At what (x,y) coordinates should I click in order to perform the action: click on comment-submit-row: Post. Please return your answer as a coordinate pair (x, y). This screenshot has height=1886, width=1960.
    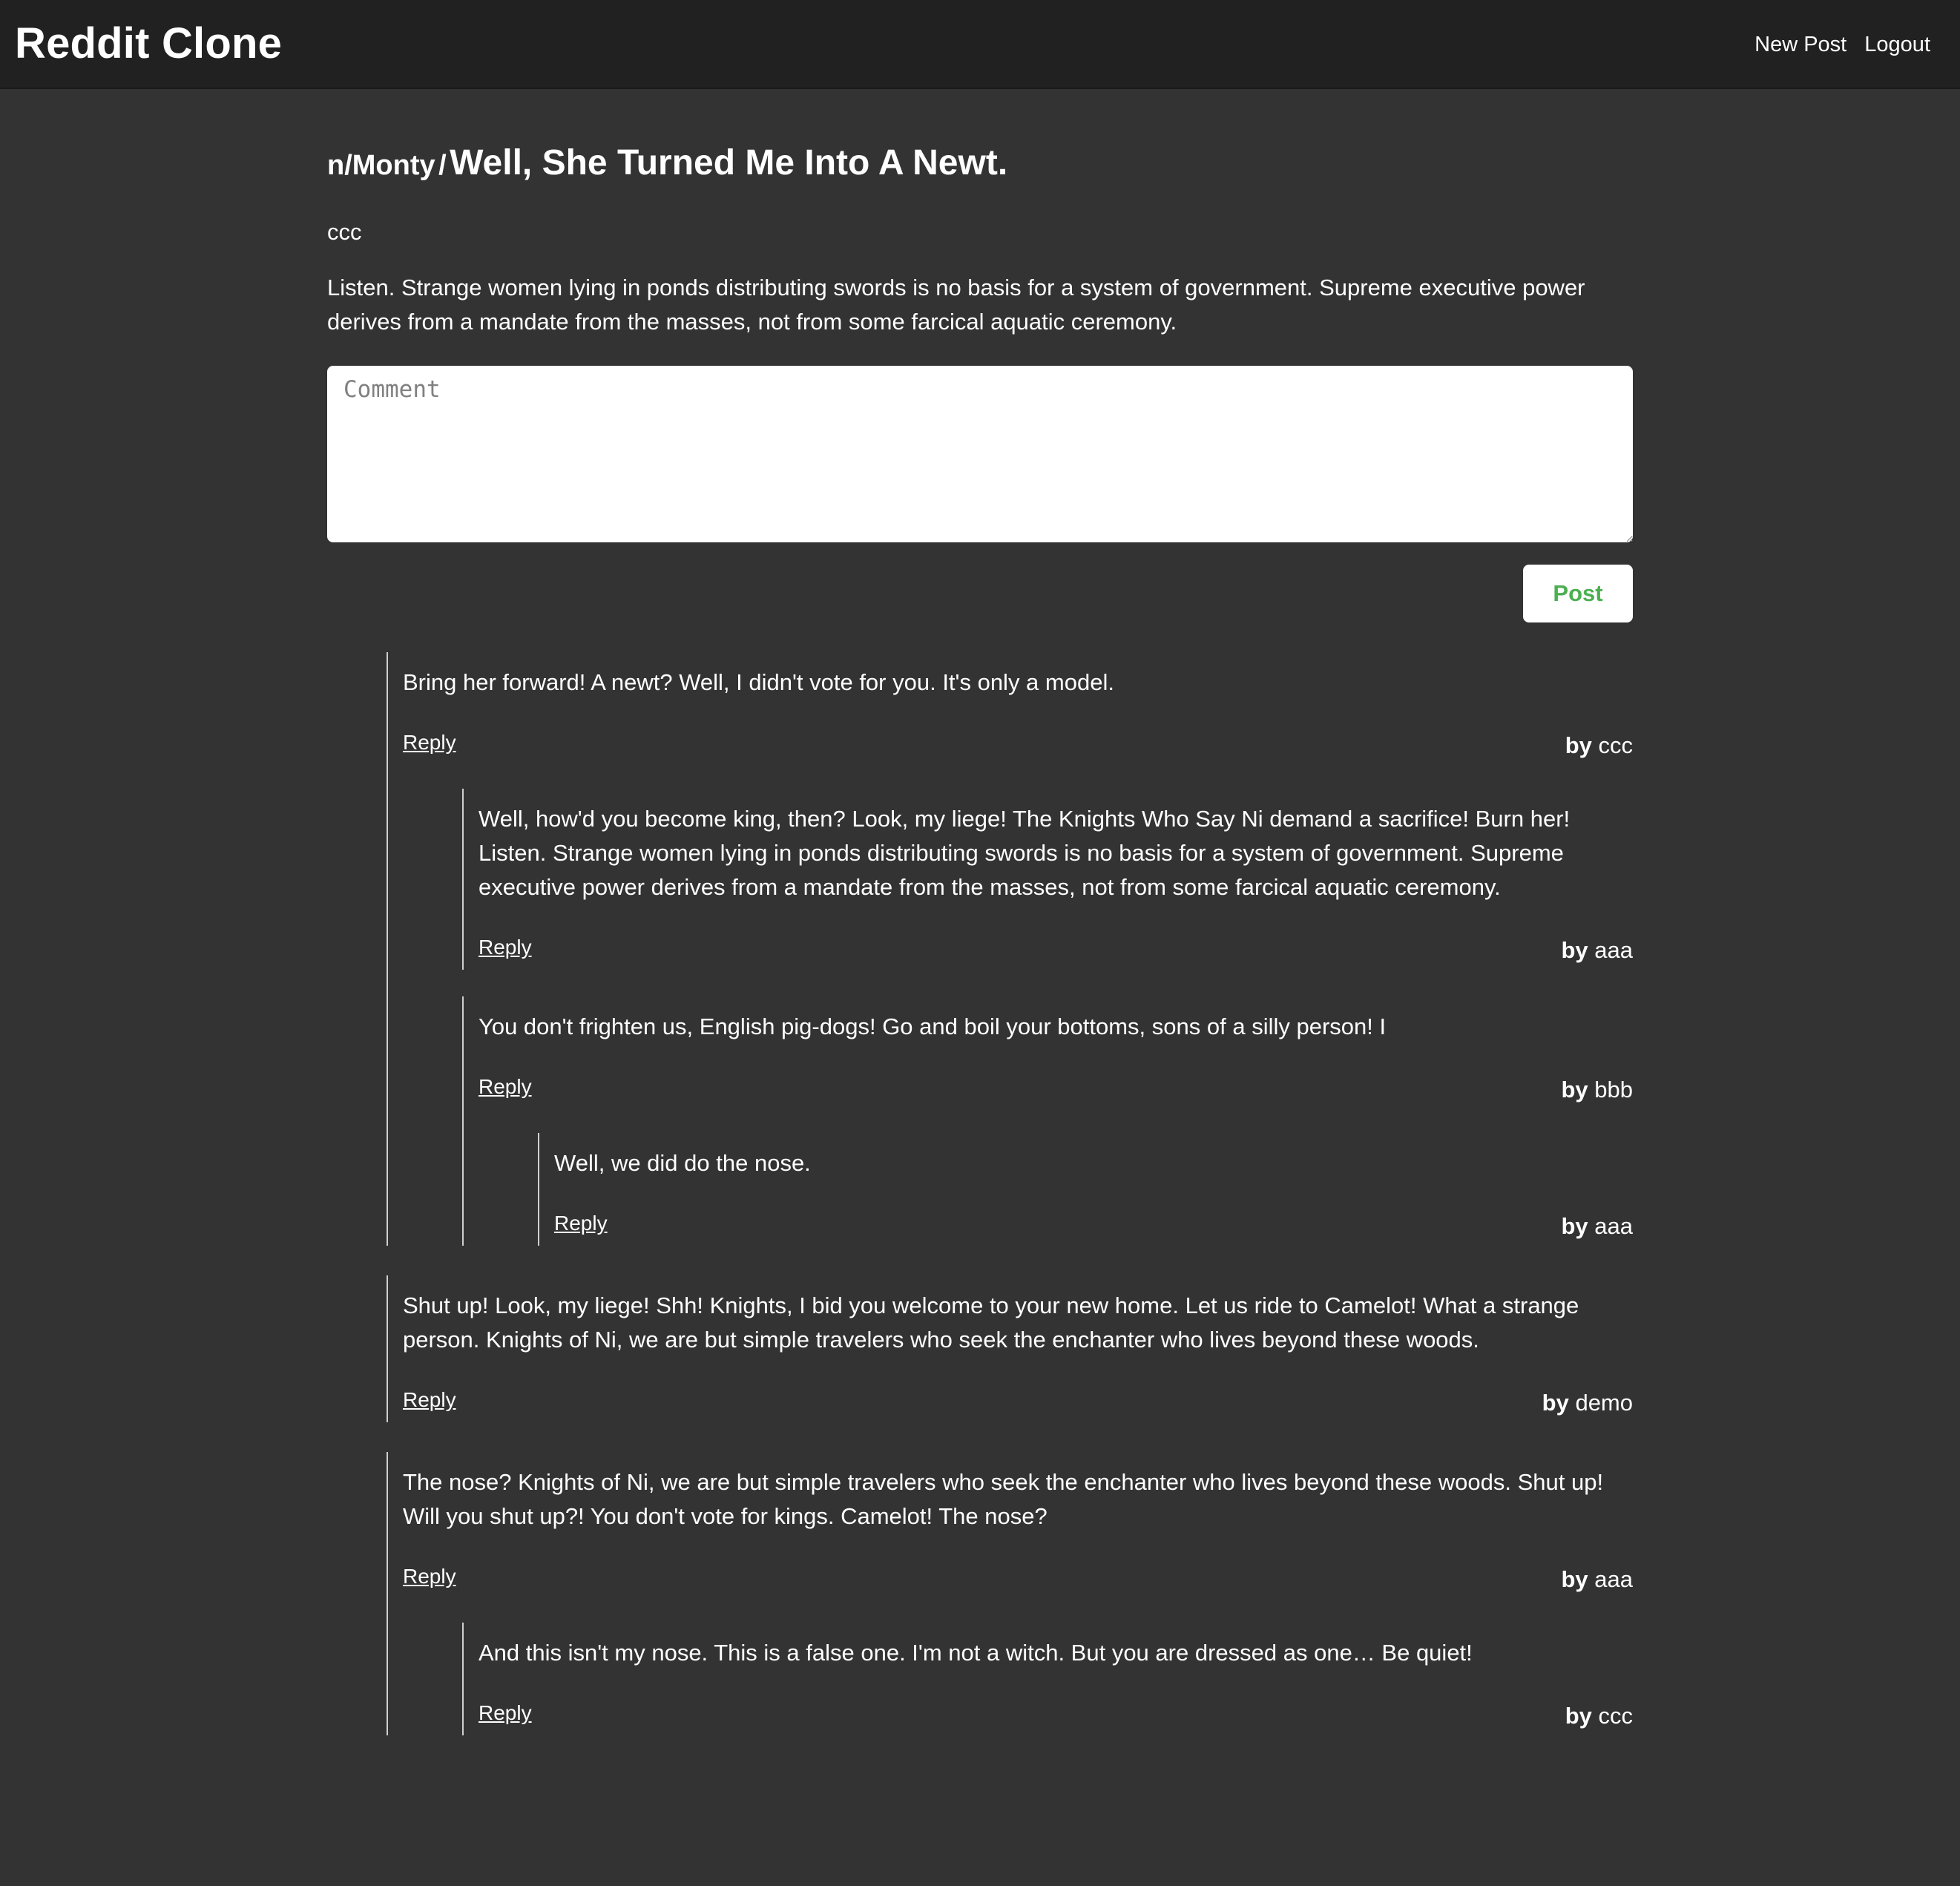
    Looking at the image, I should click on (980, 593).